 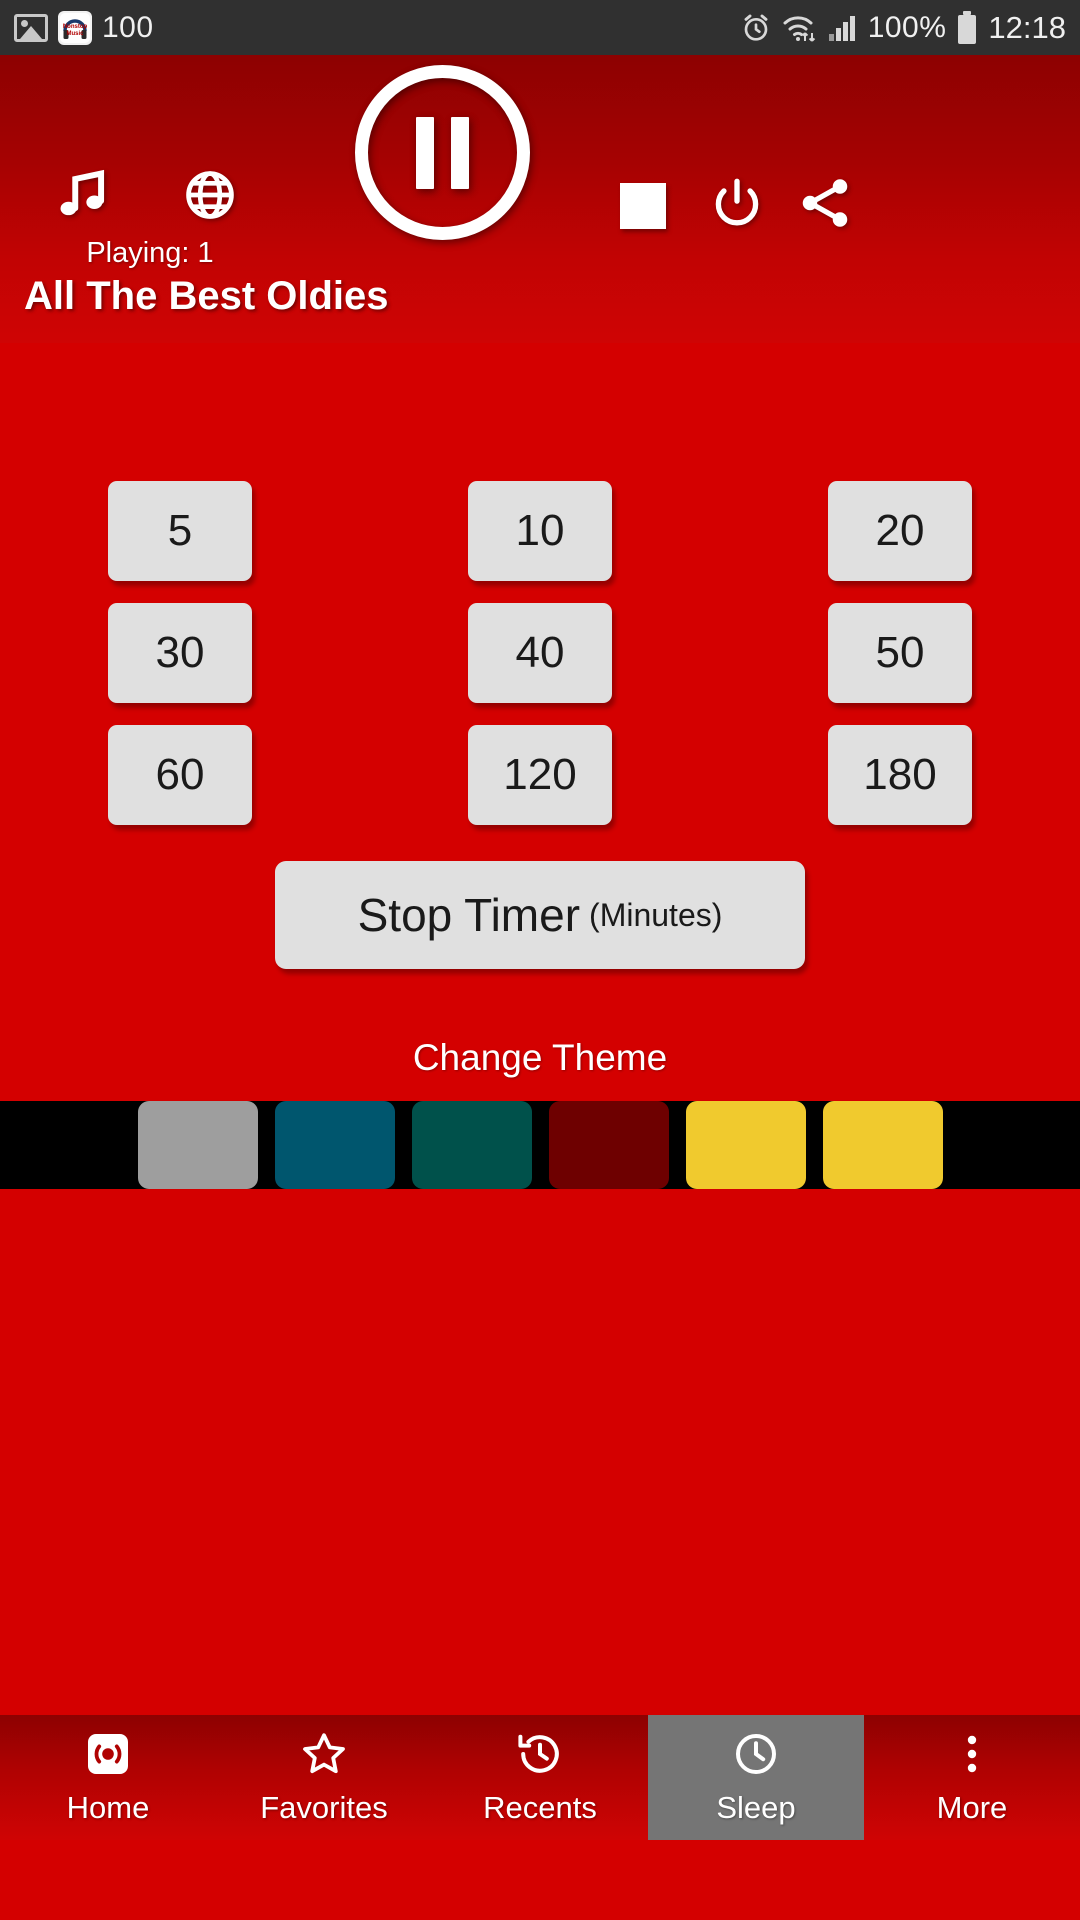 I want to click on globe-glyph, so click(x=210, y=195).